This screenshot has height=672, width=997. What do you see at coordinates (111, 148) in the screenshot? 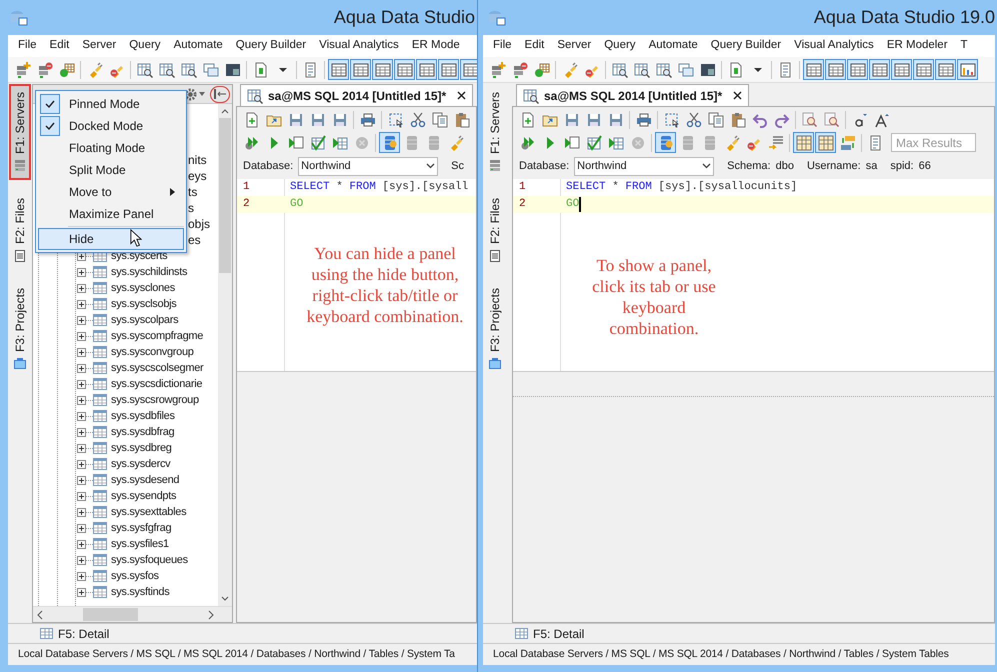
I see `menu-item: Floating Mode` at bounding box center [111, 148].